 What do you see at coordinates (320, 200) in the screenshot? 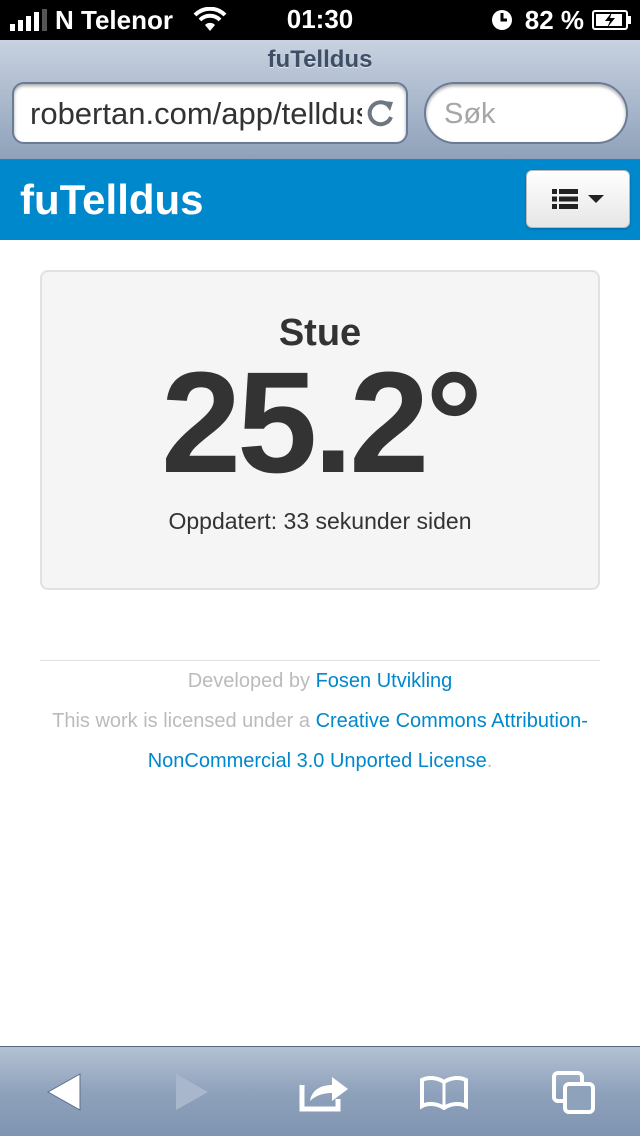
I see `app-navbar: fuTelldus` at bounding box center [320, 200].